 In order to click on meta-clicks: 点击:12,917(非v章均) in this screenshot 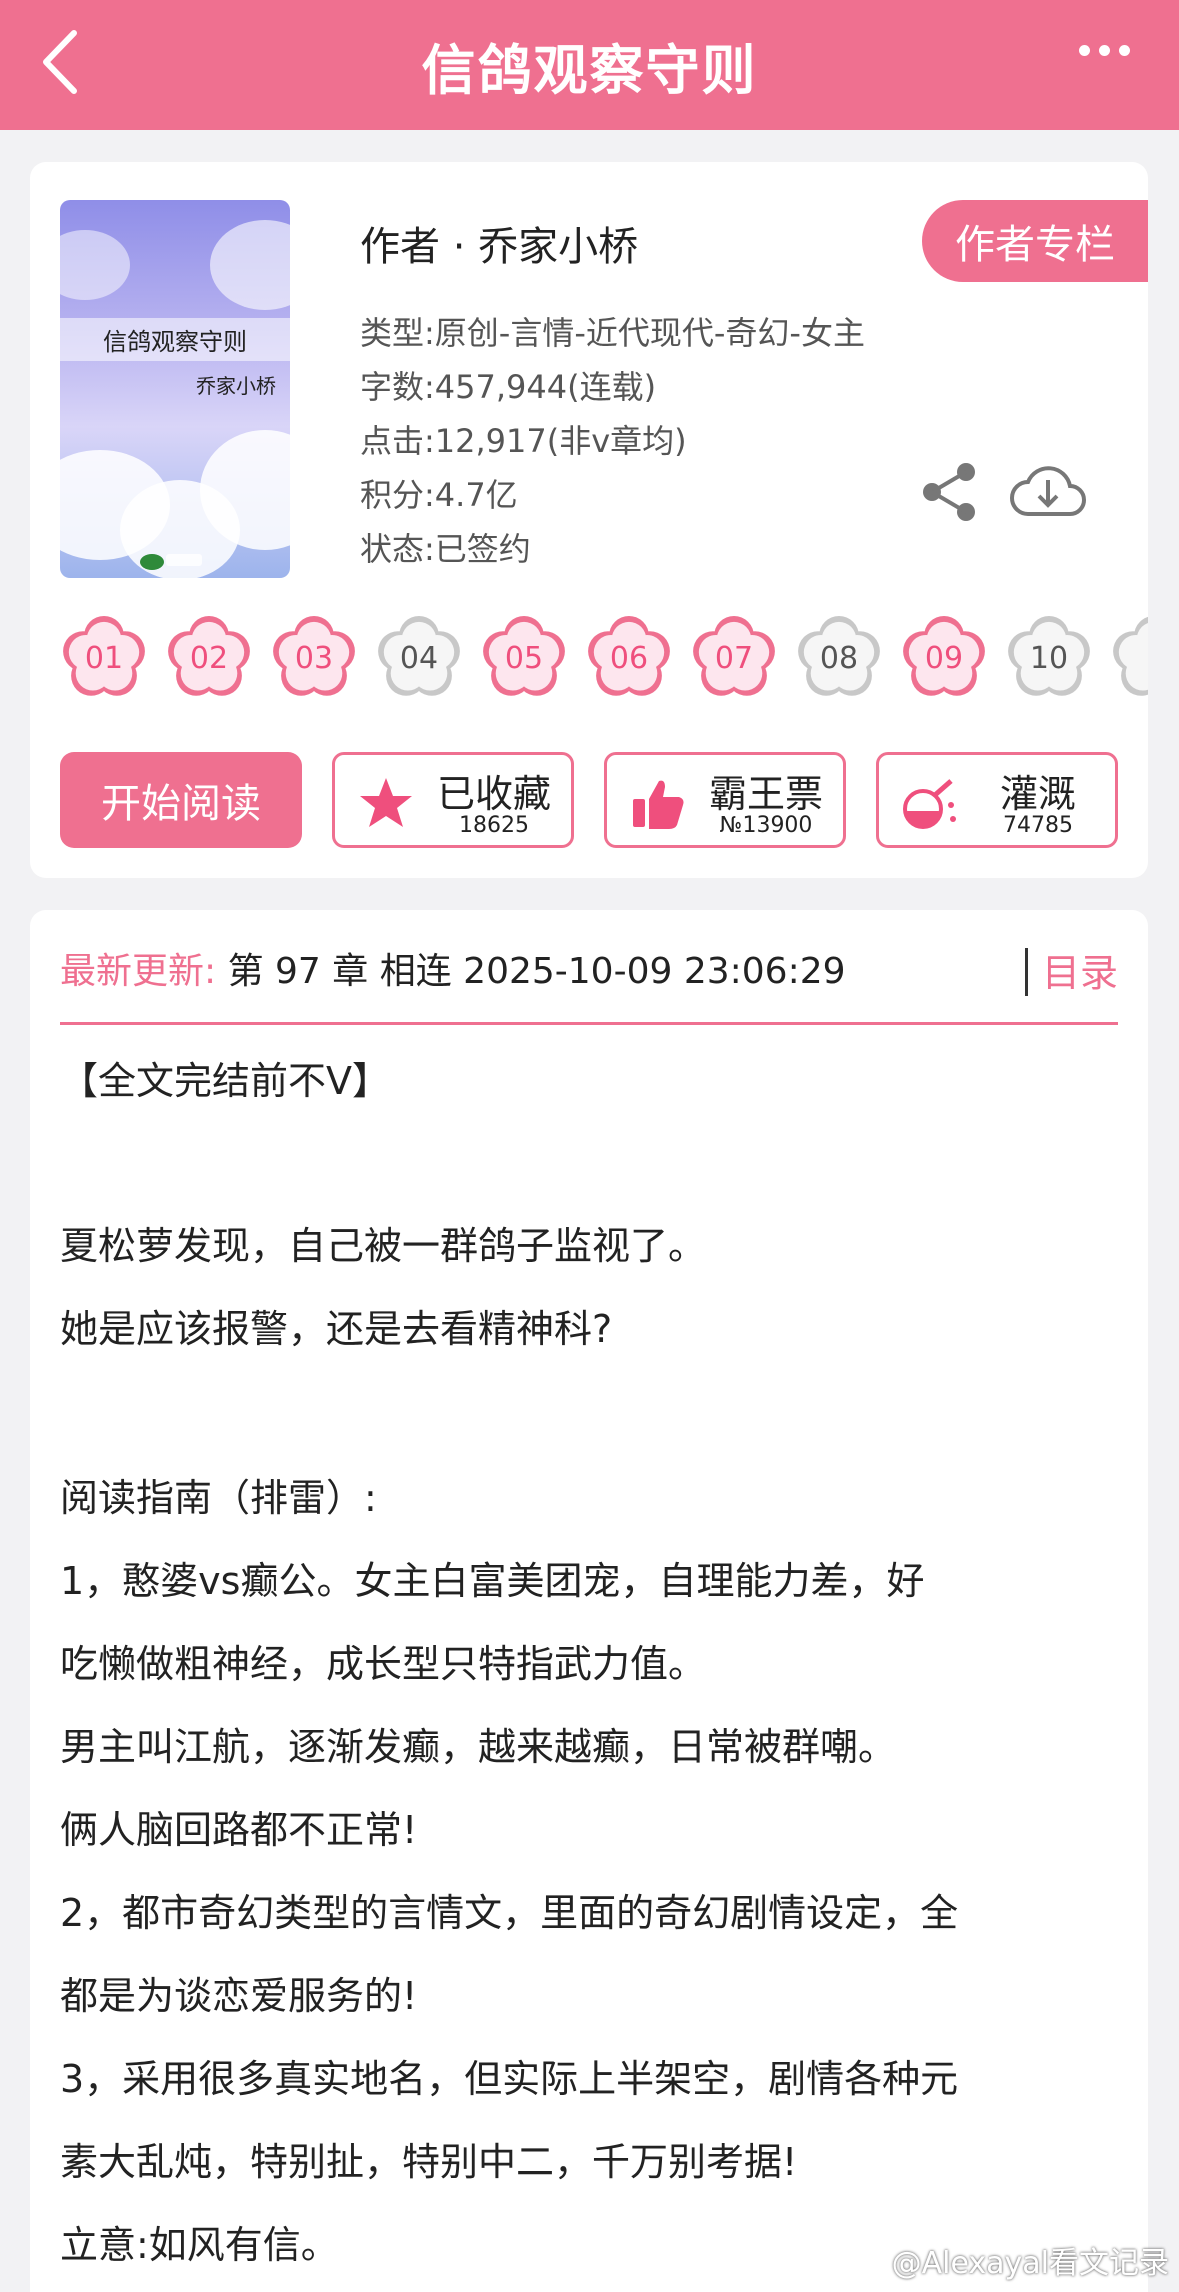, I will do `click(523, 441)`.